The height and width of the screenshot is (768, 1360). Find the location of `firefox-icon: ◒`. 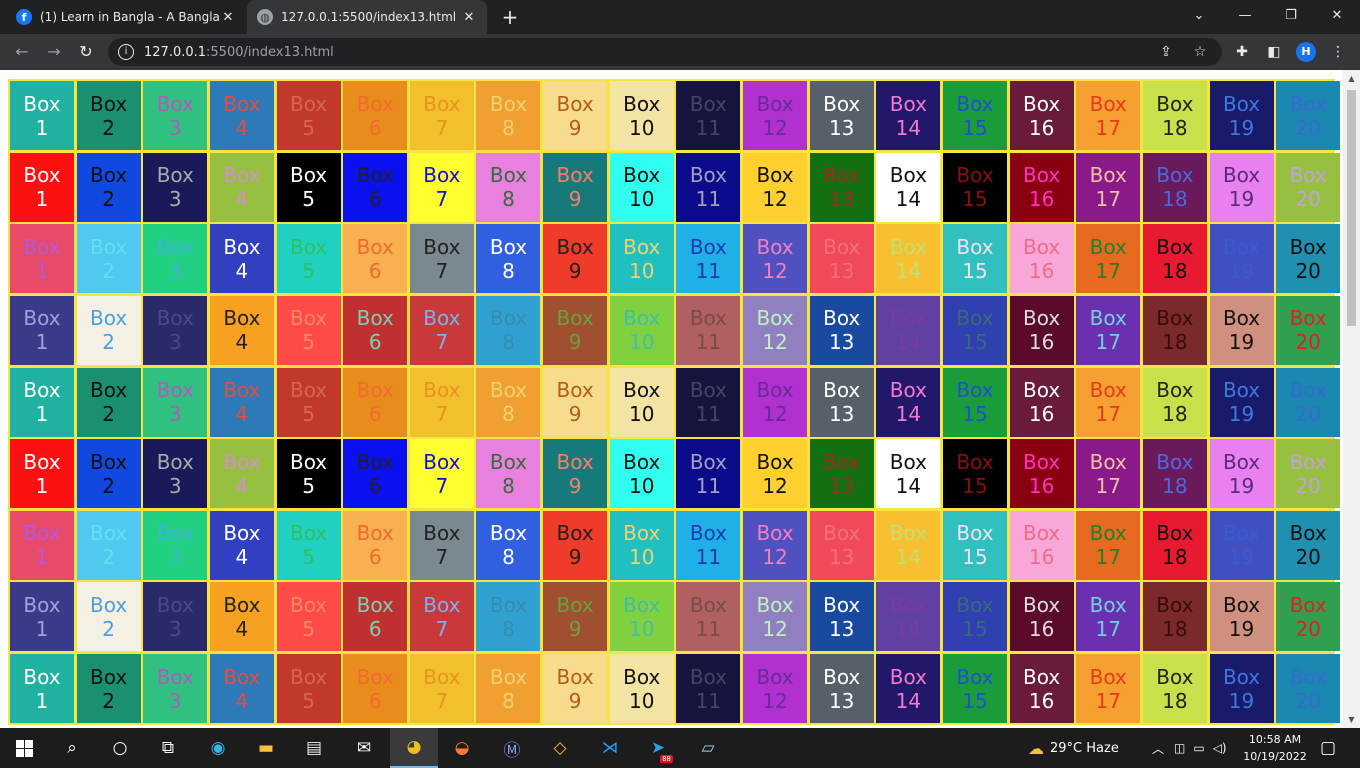

firefox-icon: ◒ is located at coordinates (462, 748).